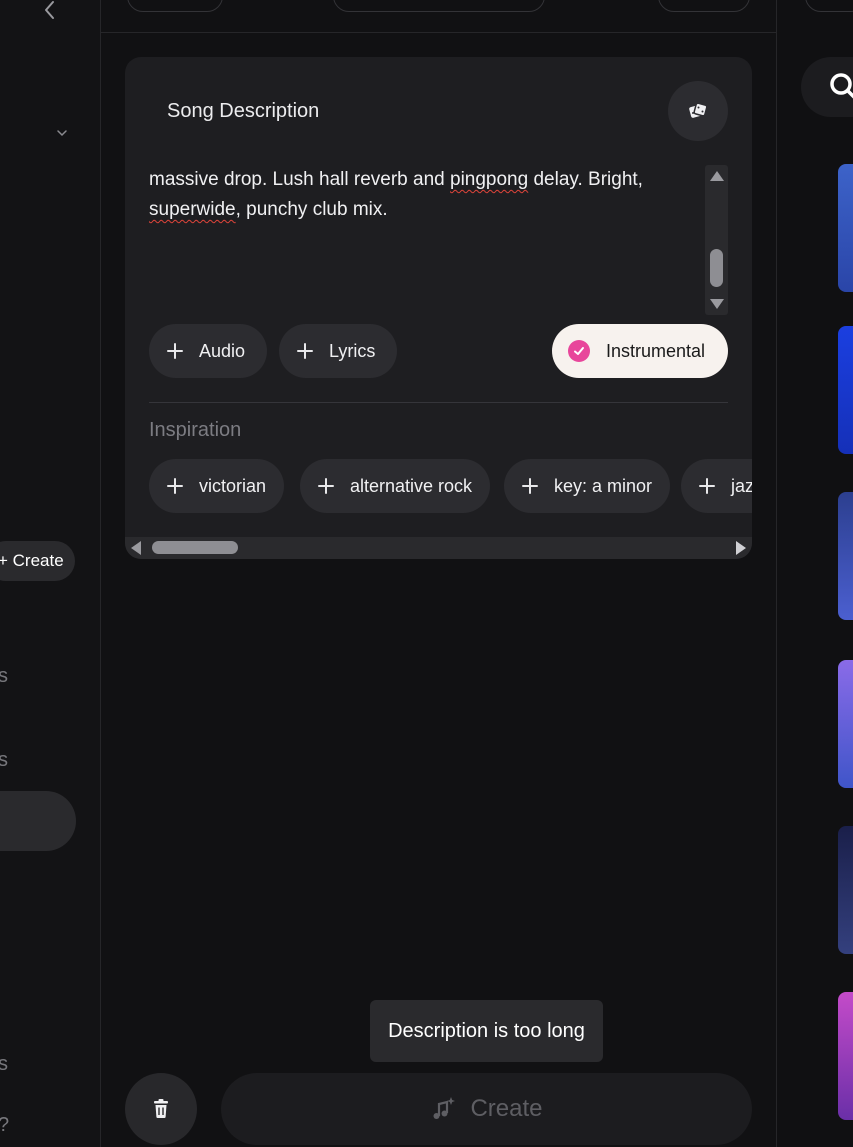 Image resolution: width=853 pixels, height=1147 pixels. I want to click on inspiration-heading: Inspiration, so click(195, 430).